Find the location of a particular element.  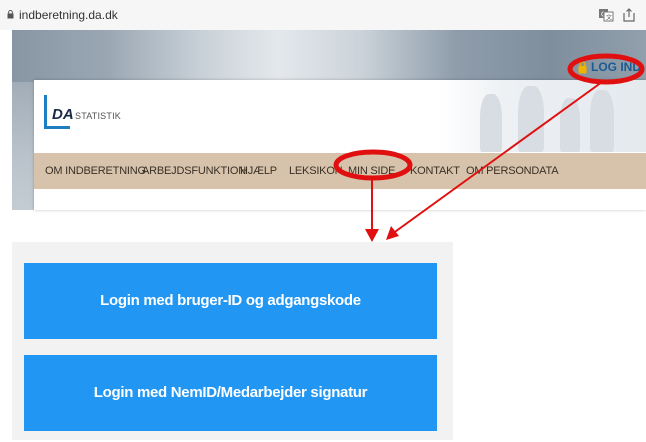

arrow-from-login is located at coordinates (497, 158).